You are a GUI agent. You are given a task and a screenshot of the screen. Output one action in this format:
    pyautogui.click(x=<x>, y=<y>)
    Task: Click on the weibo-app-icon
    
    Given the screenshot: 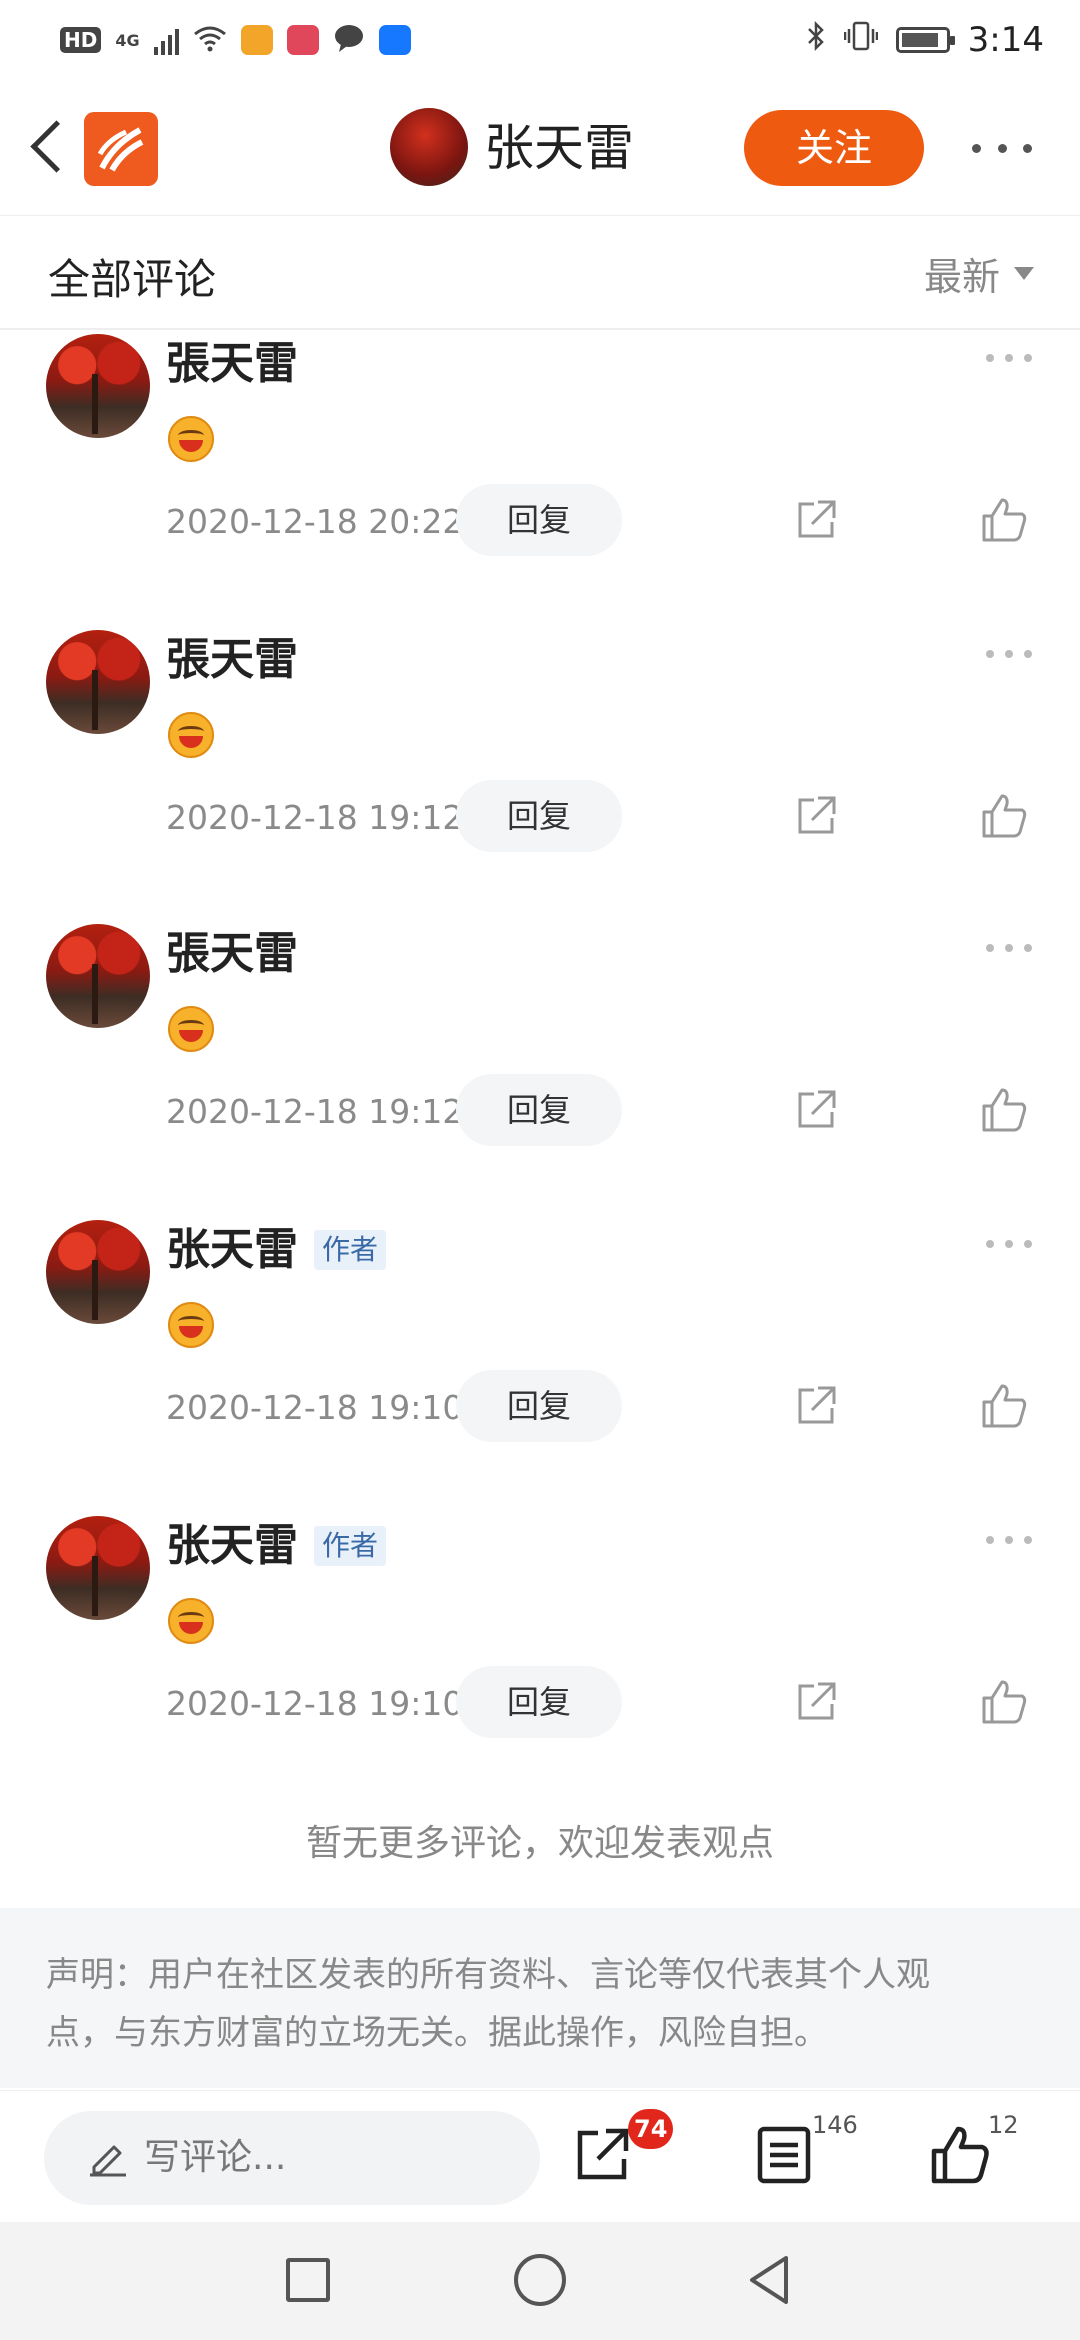 What is the action you would take?
    pyautogui.click(x=256, y=40)
    